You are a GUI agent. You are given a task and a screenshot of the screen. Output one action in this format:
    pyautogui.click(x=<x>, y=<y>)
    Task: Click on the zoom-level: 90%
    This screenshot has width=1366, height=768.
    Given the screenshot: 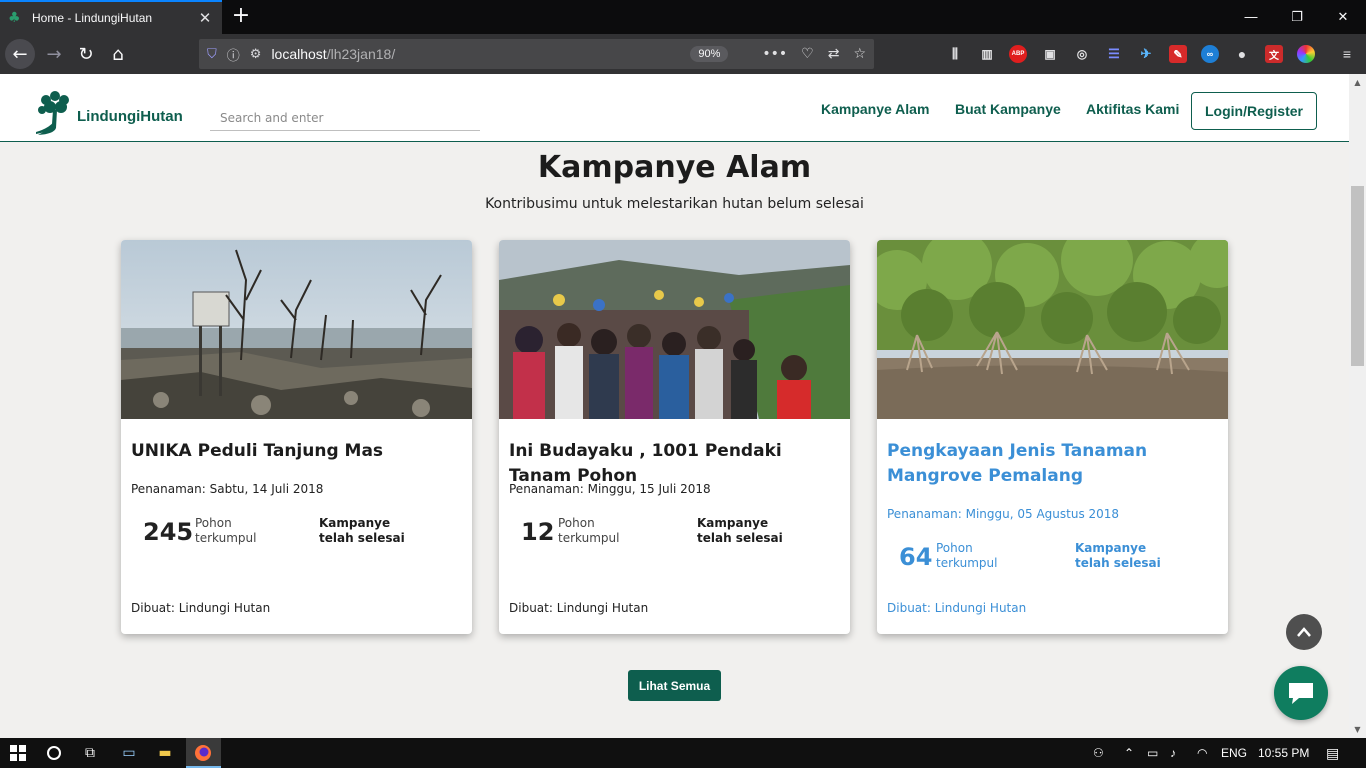 What is the action you would take?
    pyautogui.click(x=709, y=54)
    